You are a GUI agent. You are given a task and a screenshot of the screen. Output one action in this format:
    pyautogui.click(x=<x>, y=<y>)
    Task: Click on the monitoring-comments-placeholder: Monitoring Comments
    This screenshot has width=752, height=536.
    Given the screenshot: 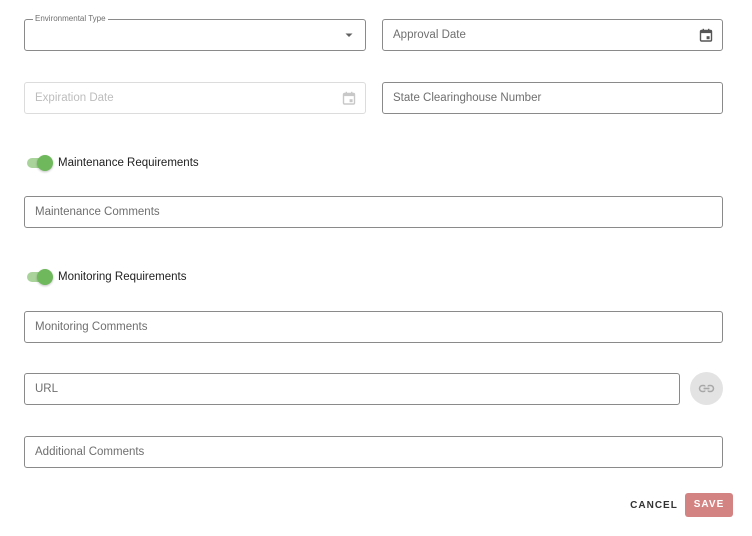 What is the action you would take?
    pyautogui.click(x=91, y=327)
    